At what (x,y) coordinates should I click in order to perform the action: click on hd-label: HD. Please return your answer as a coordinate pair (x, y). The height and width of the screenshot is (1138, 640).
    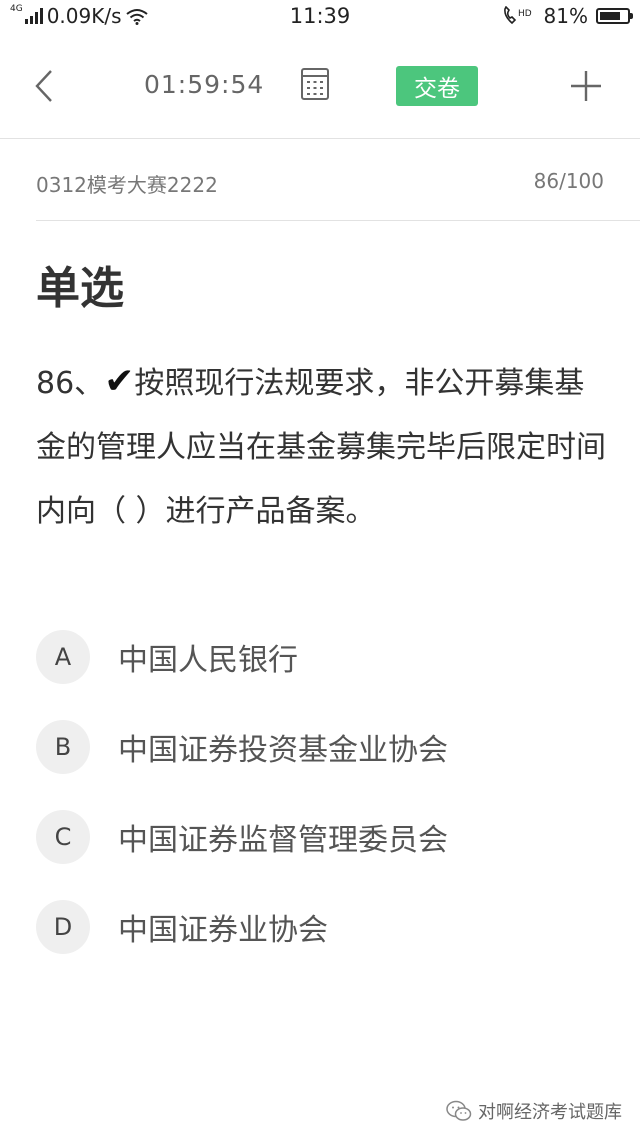
    Looking at the image, I should click on (525, 14).